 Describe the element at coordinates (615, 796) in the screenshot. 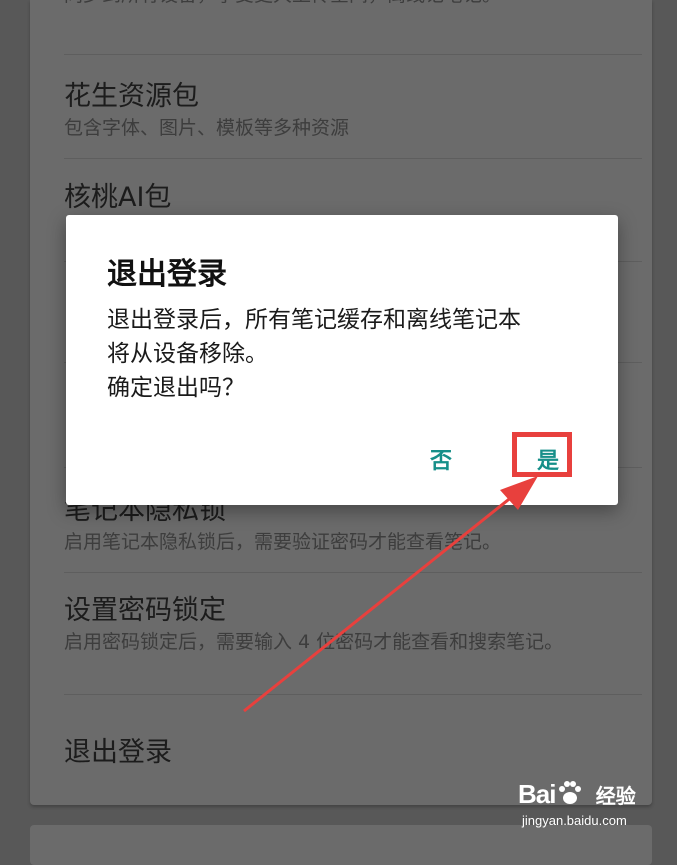

I see `watermark-label: 经验` at that location.